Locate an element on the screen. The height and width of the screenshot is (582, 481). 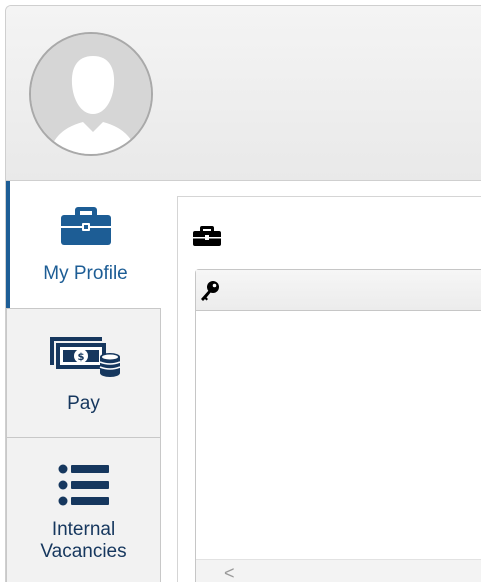
avatar is located at coordinates (91, 94).